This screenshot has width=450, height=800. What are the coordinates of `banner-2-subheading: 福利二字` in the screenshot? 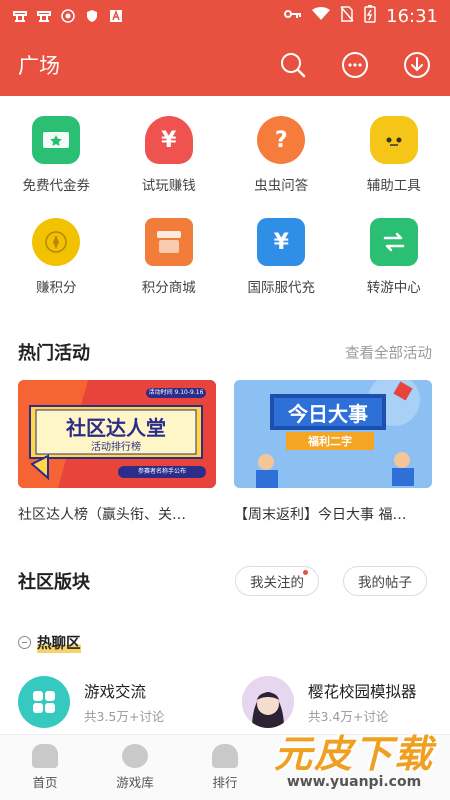 It's located at (330, 441).